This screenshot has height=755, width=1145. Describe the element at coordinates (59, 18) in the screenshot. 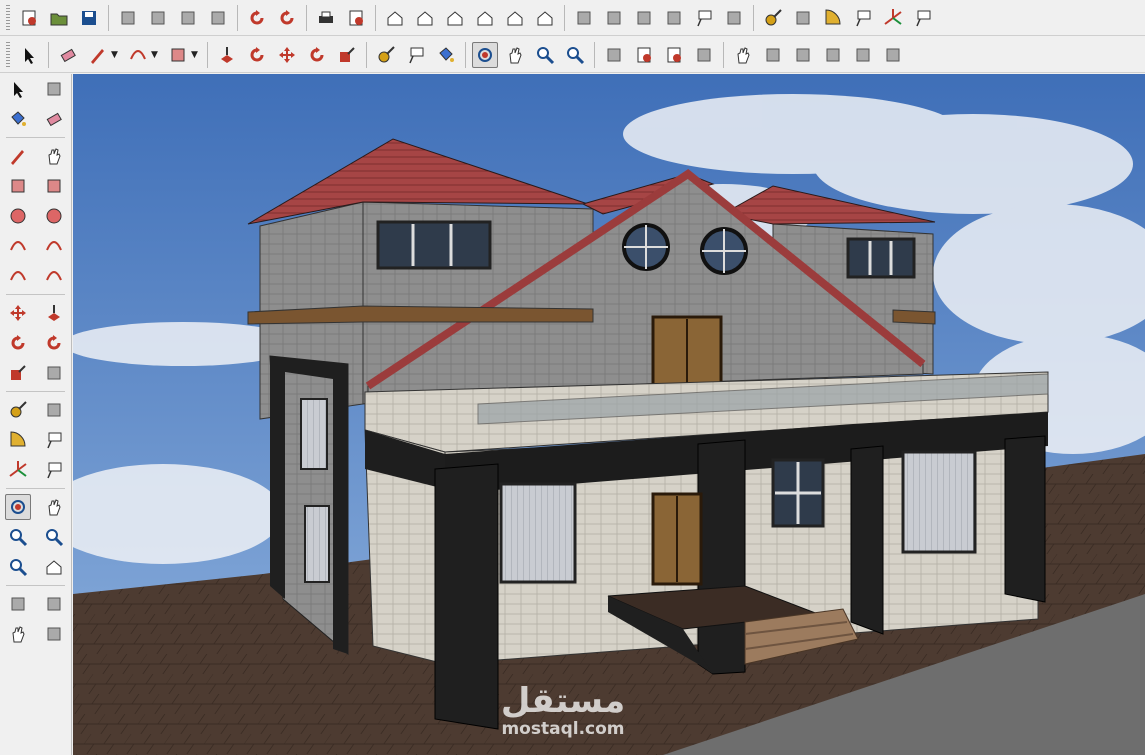

I see `open-folder-button` at that location.